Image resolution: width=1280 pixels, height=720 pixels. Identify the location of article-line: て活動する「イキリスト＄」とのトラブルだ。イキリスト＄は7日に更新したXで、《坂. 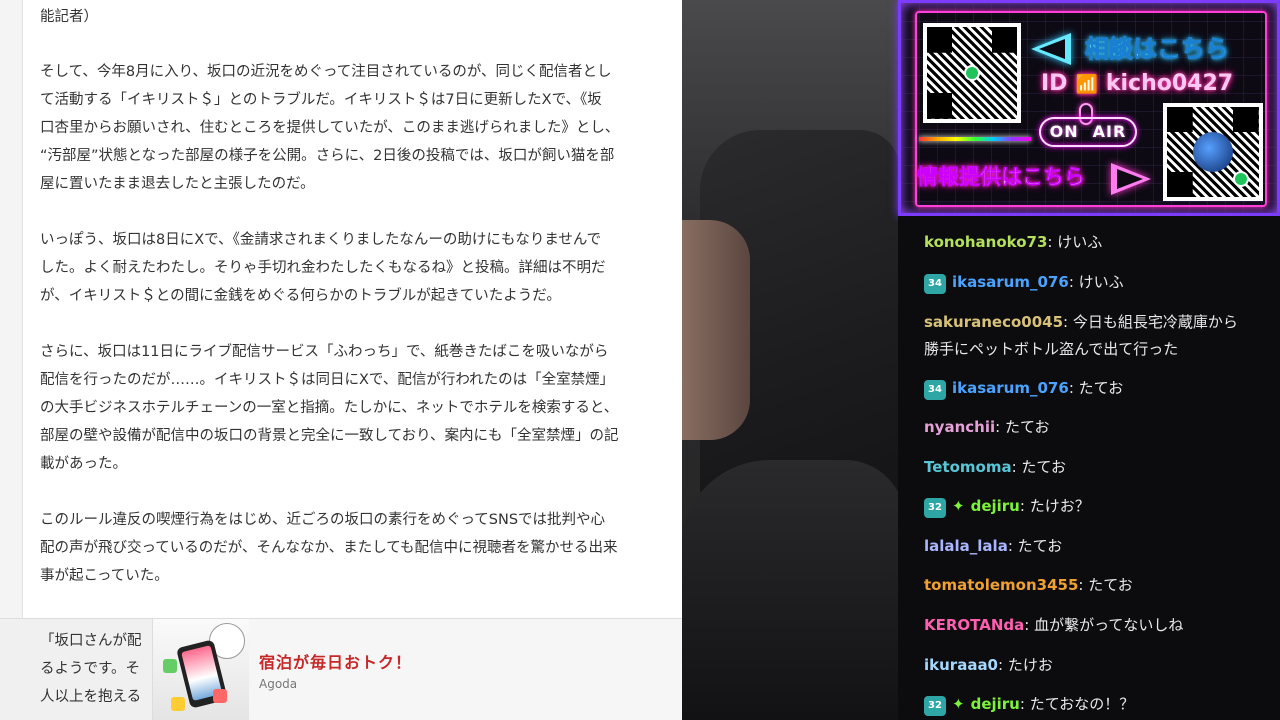
(321, 100).